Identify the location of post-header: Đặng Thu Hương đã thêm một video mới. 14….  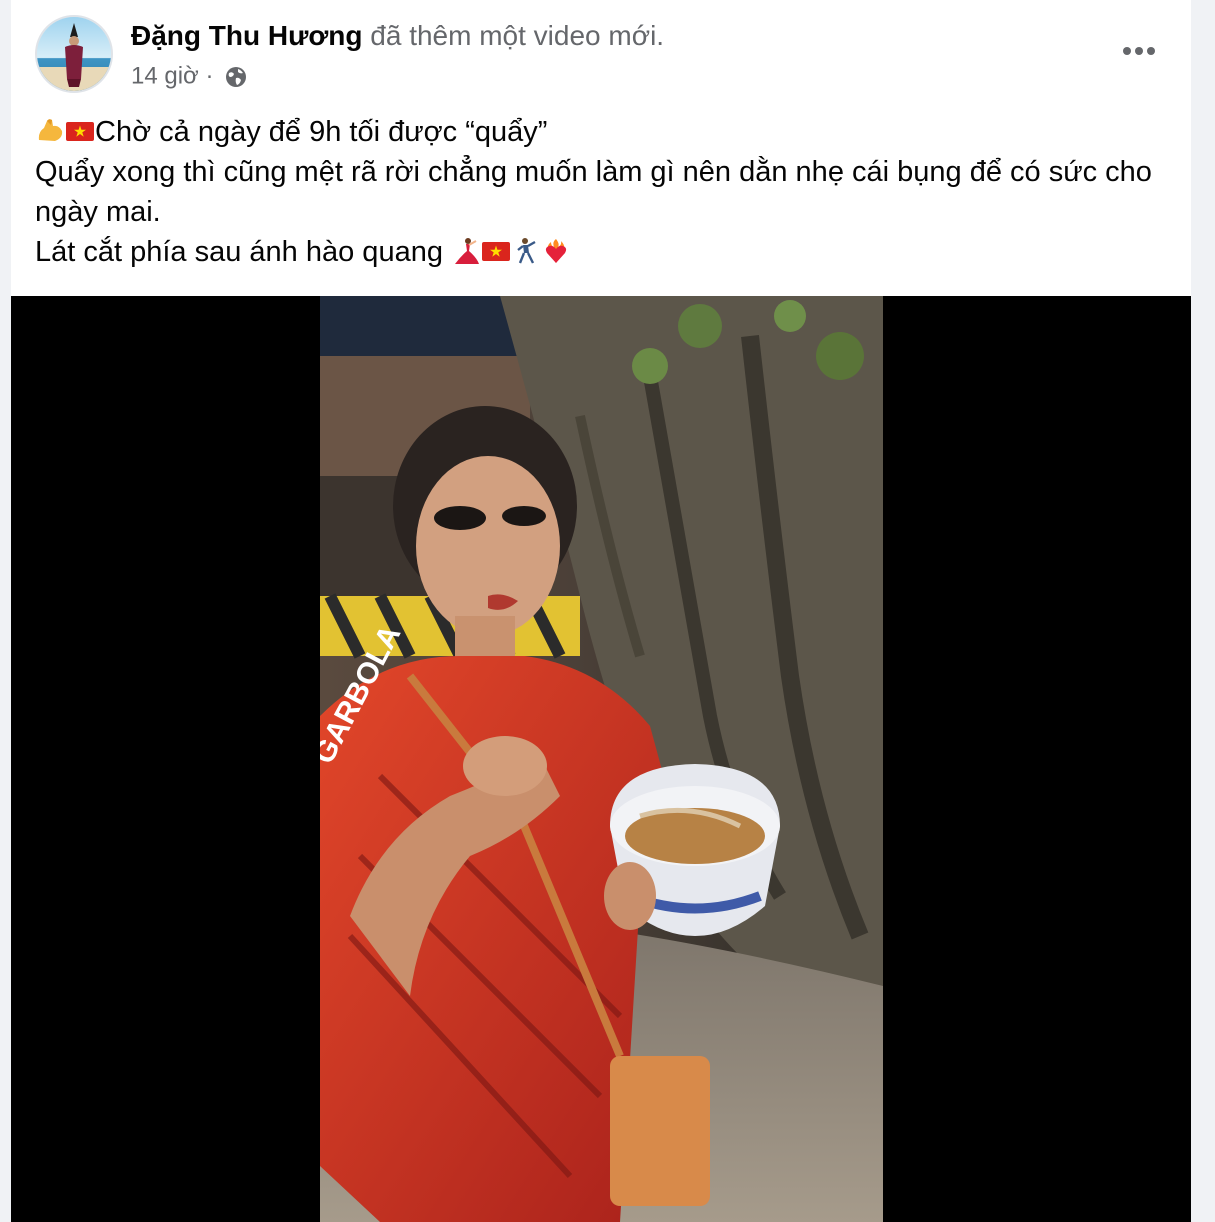
(601, 50).